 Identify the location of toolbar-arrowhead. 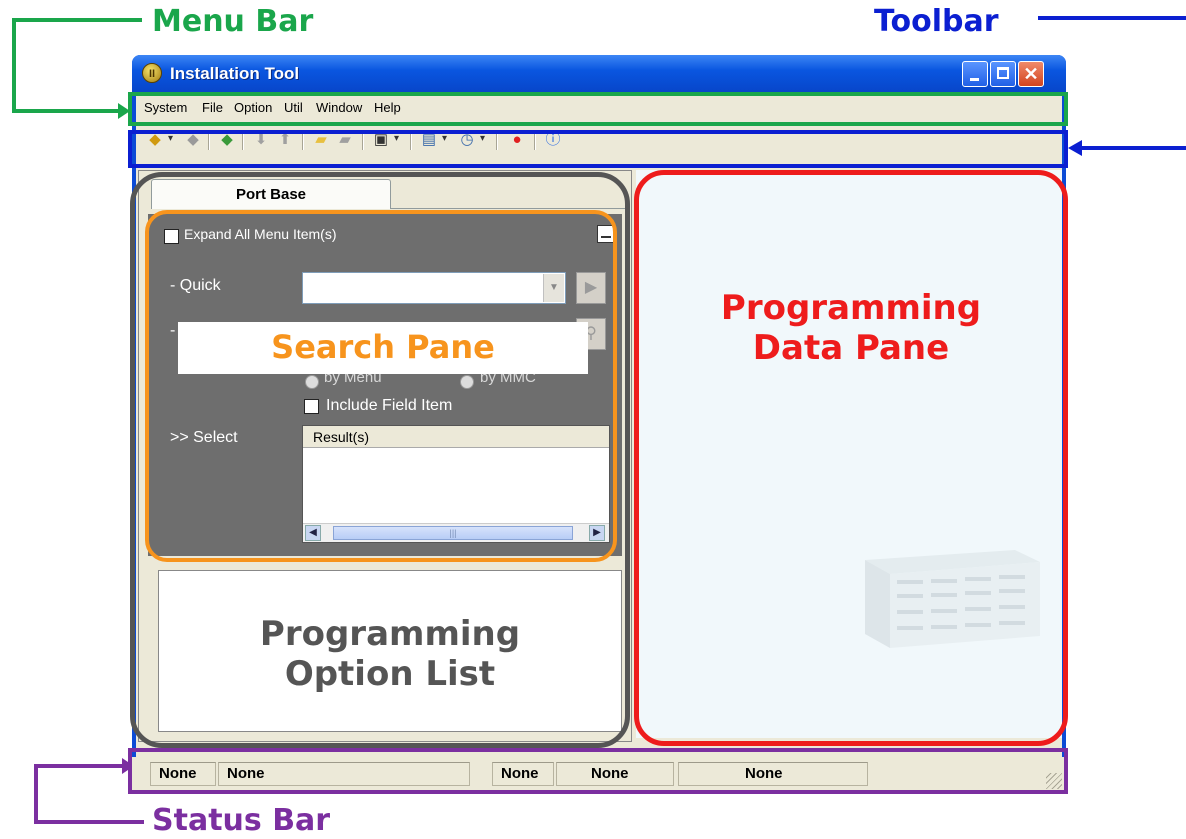
(1075, 148).